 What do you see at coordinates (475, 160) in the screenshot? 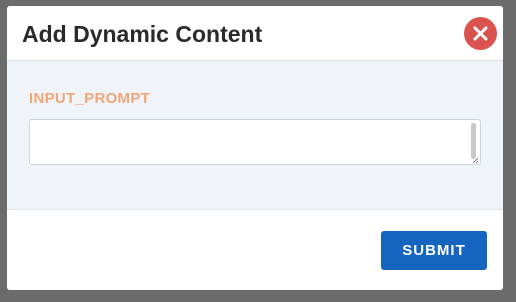
I see `resize-handle-icon` at bounding box center [475, 160].